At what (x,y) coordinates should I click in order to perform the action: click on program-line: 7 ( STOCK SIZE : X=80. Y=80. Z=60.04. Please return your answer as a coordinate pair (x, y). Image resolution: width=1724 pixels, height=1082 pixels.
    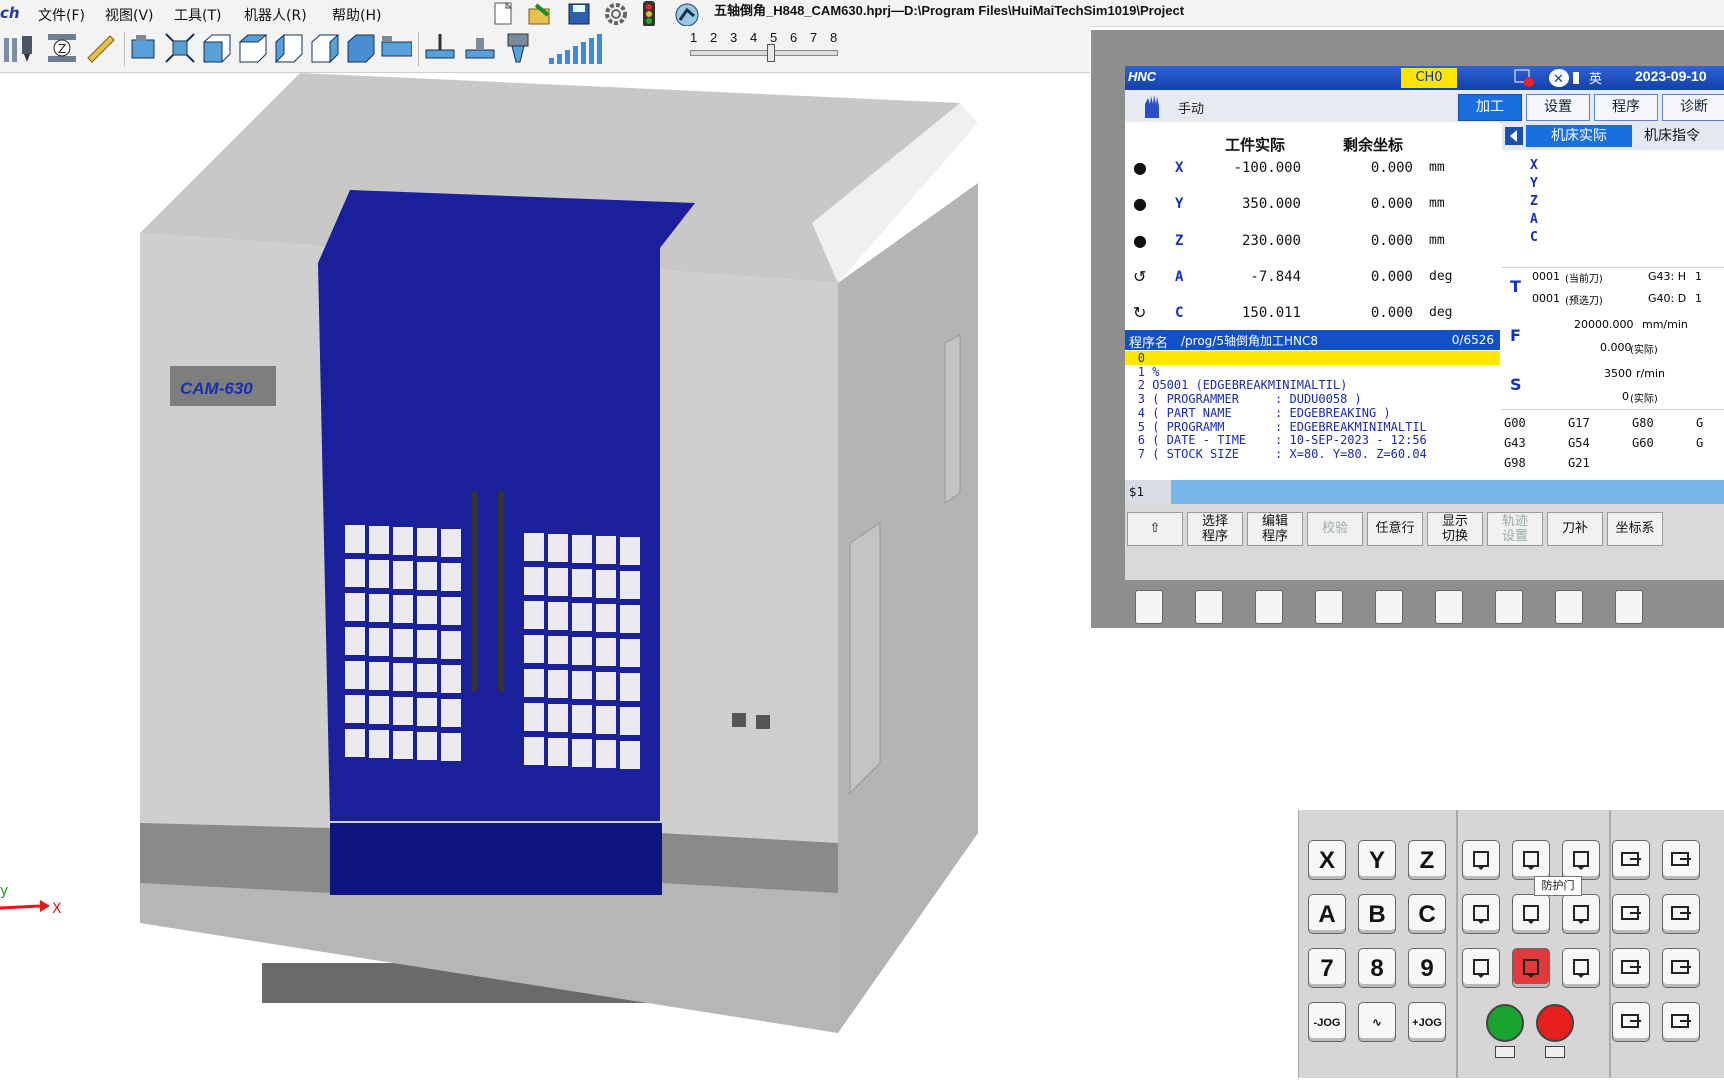
    Looking at the image, I should click on (1312, 454).